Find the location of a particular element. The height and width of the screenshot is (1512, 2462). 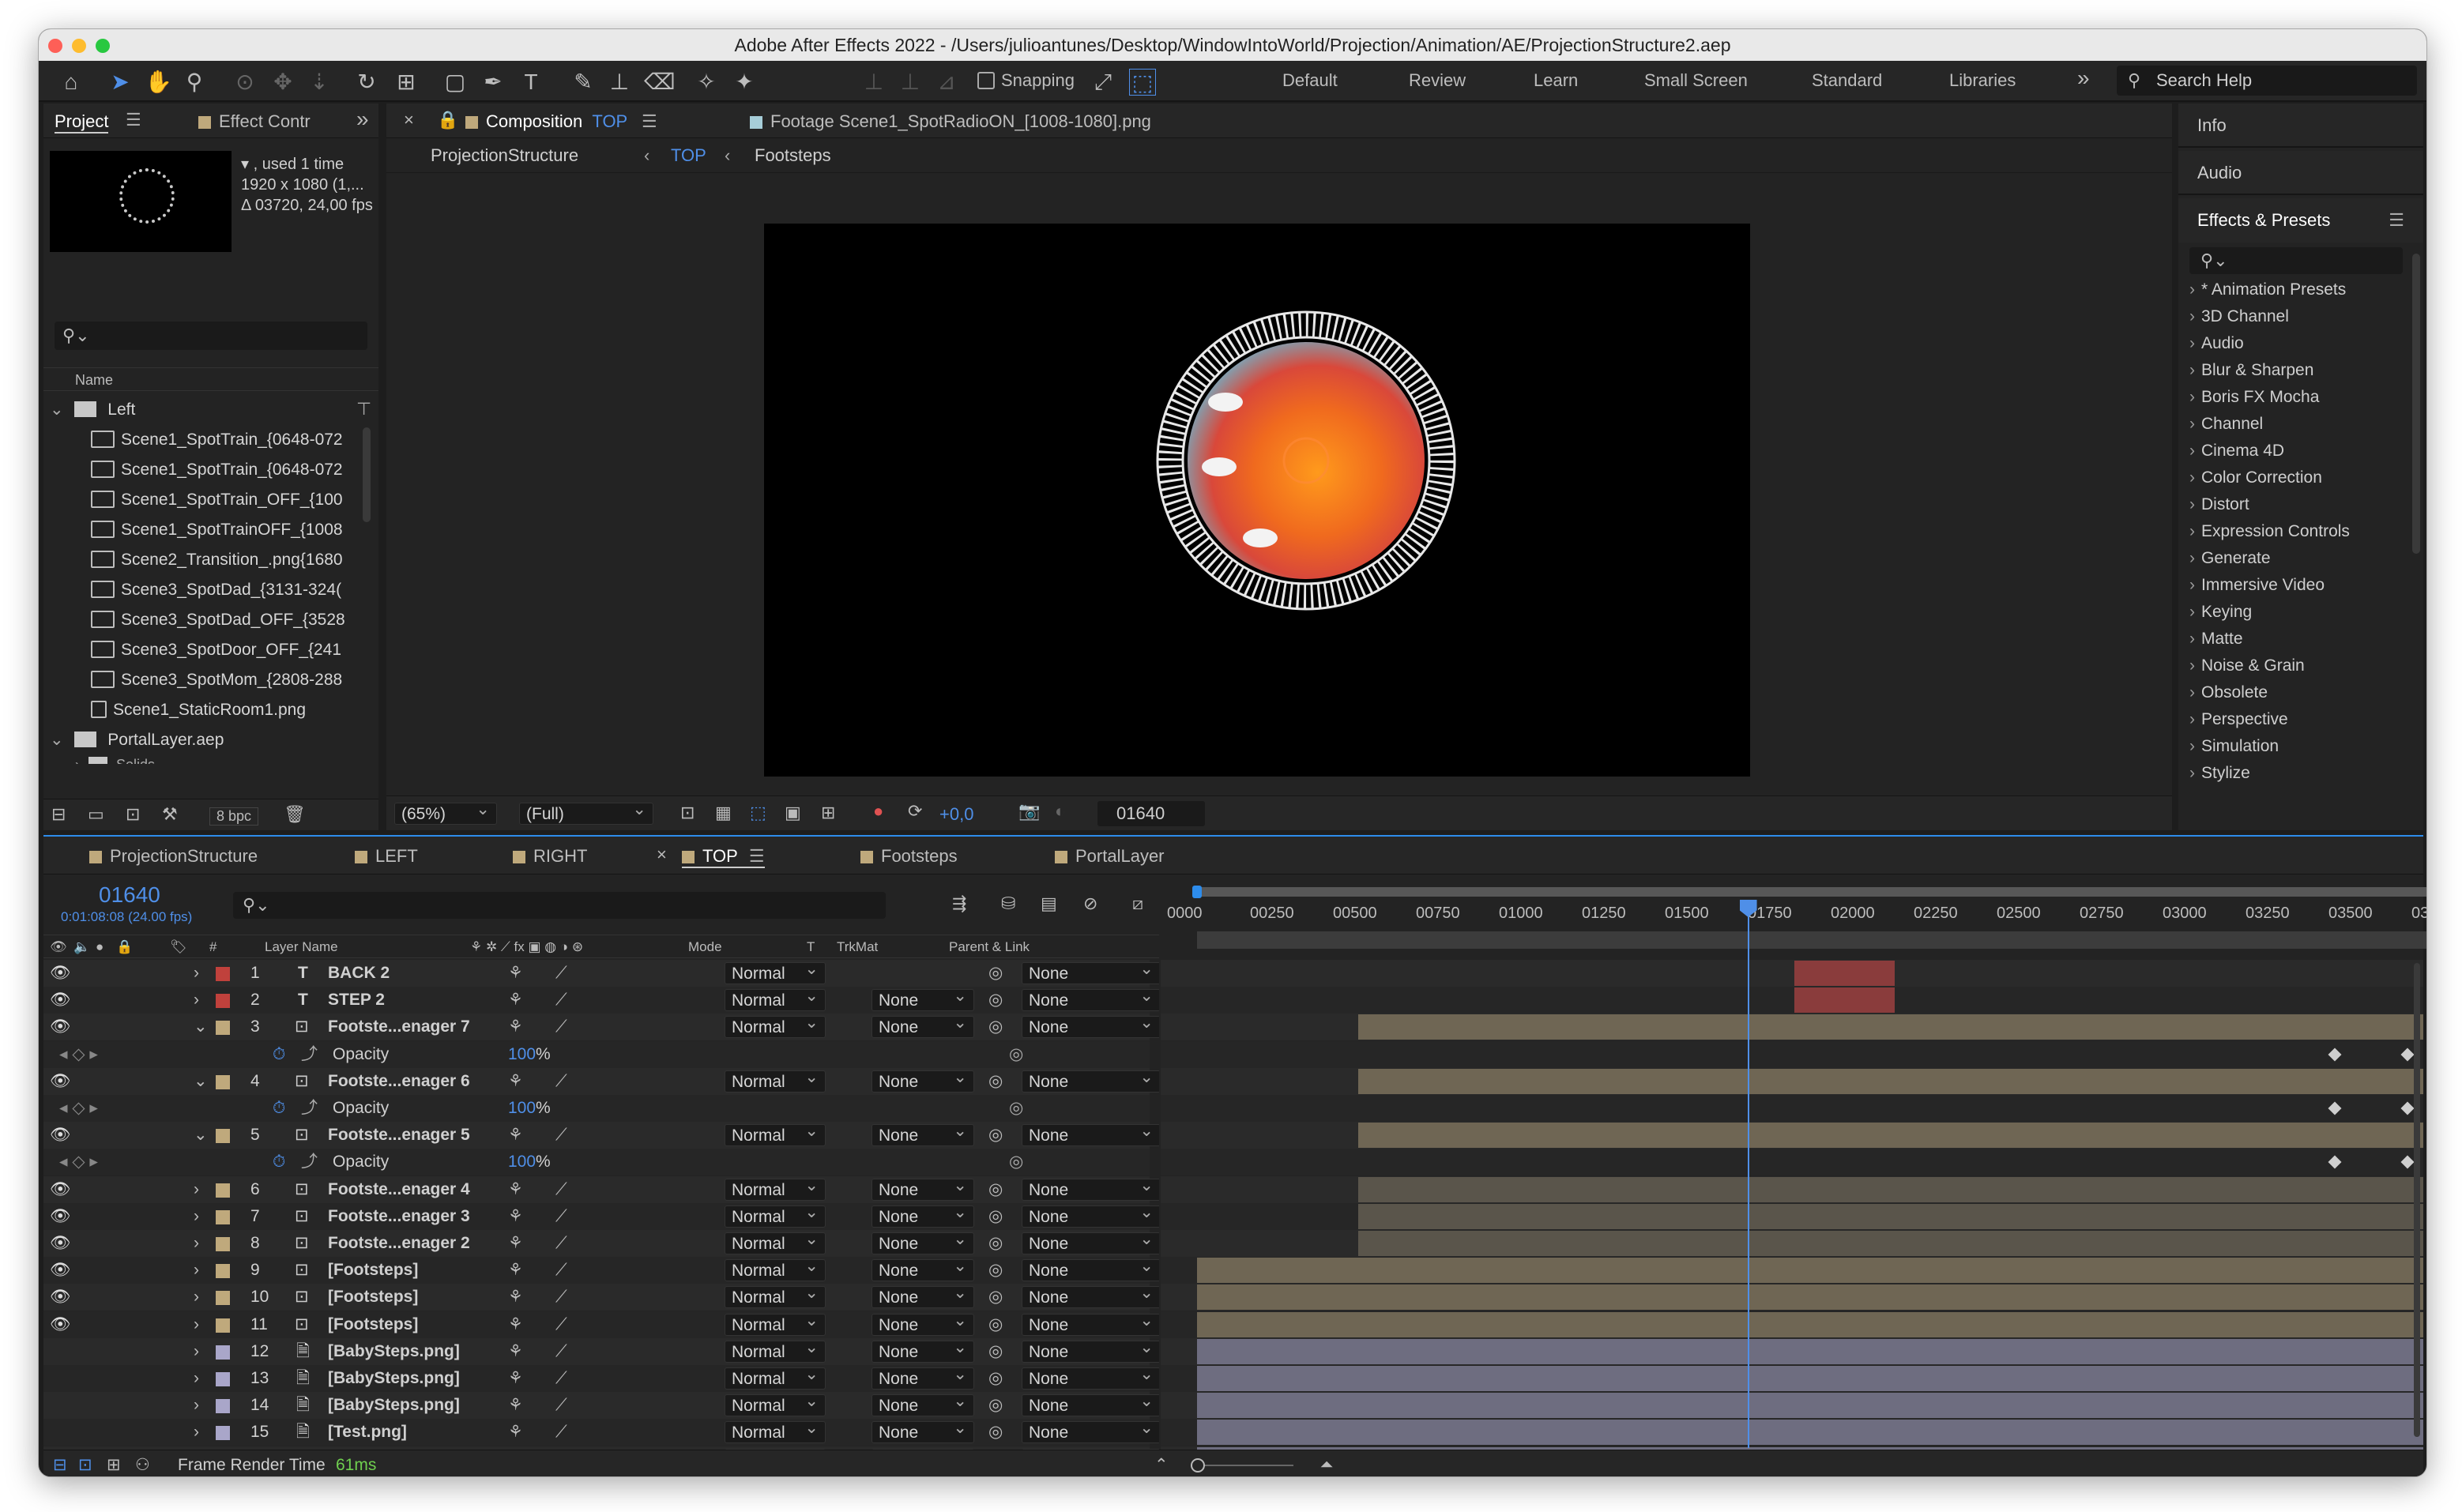

reset-exposure-icon: ⟳ is located at coordinates (915, 811).